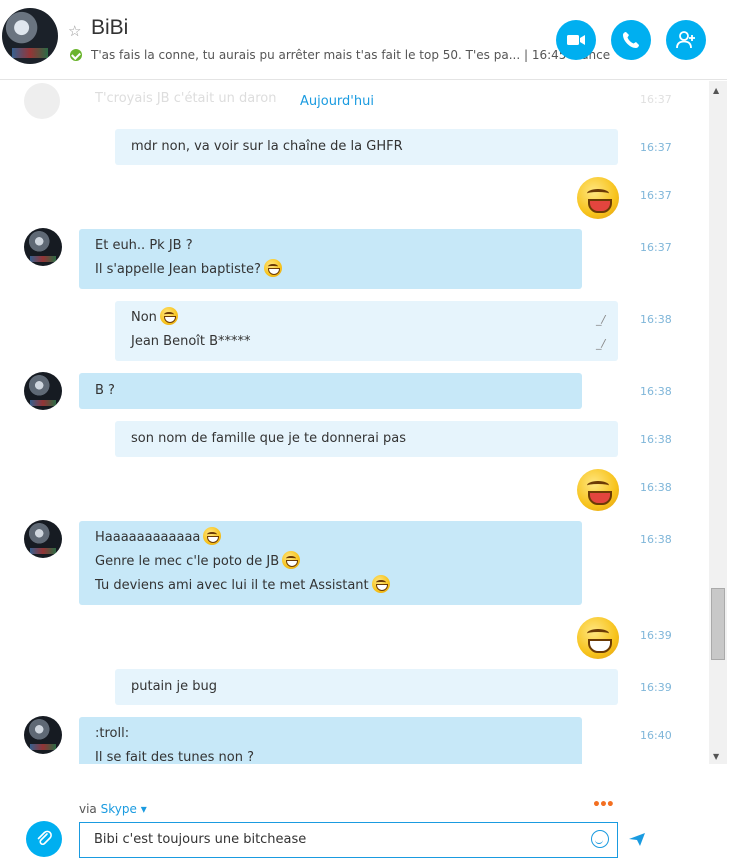 Image resolution: width=733 pixels, height=866 pixels. Describe the element at coordinates (598, 638) in the screenshot. I see `laughing-emoticon-icon` at that location.